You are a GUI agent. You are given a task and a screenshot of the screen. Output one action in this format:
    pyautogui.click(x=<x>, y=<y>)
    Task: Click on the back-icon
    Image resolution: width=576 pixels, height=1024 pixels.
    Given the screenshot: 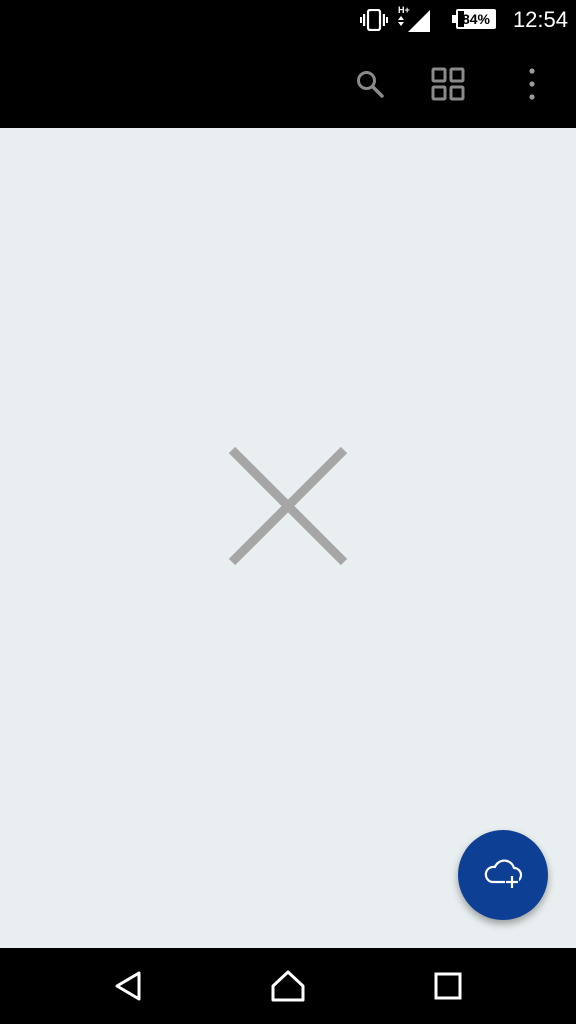 What is the action you would take?
    pyautogui.click(x=128, y=986)
    